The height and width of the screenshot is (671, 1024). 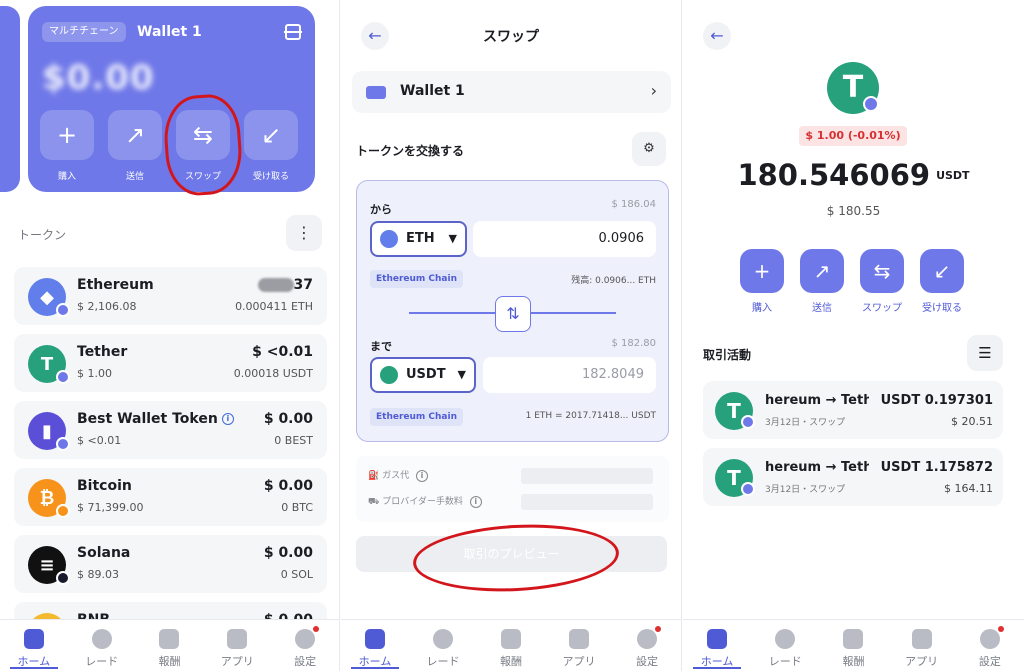 What do you see at coordinates (1000, 629) in the screenshot?
I see `notification-dot` at bounding box center [1000, 629].